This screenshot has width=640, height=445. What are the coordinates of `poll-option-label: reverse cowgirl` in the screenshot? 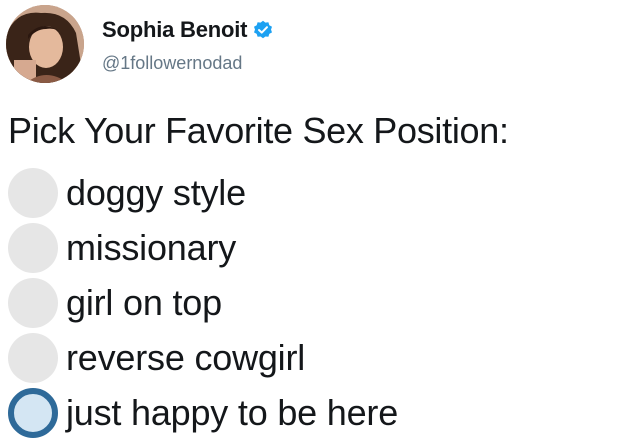 It's located at (186, 357).